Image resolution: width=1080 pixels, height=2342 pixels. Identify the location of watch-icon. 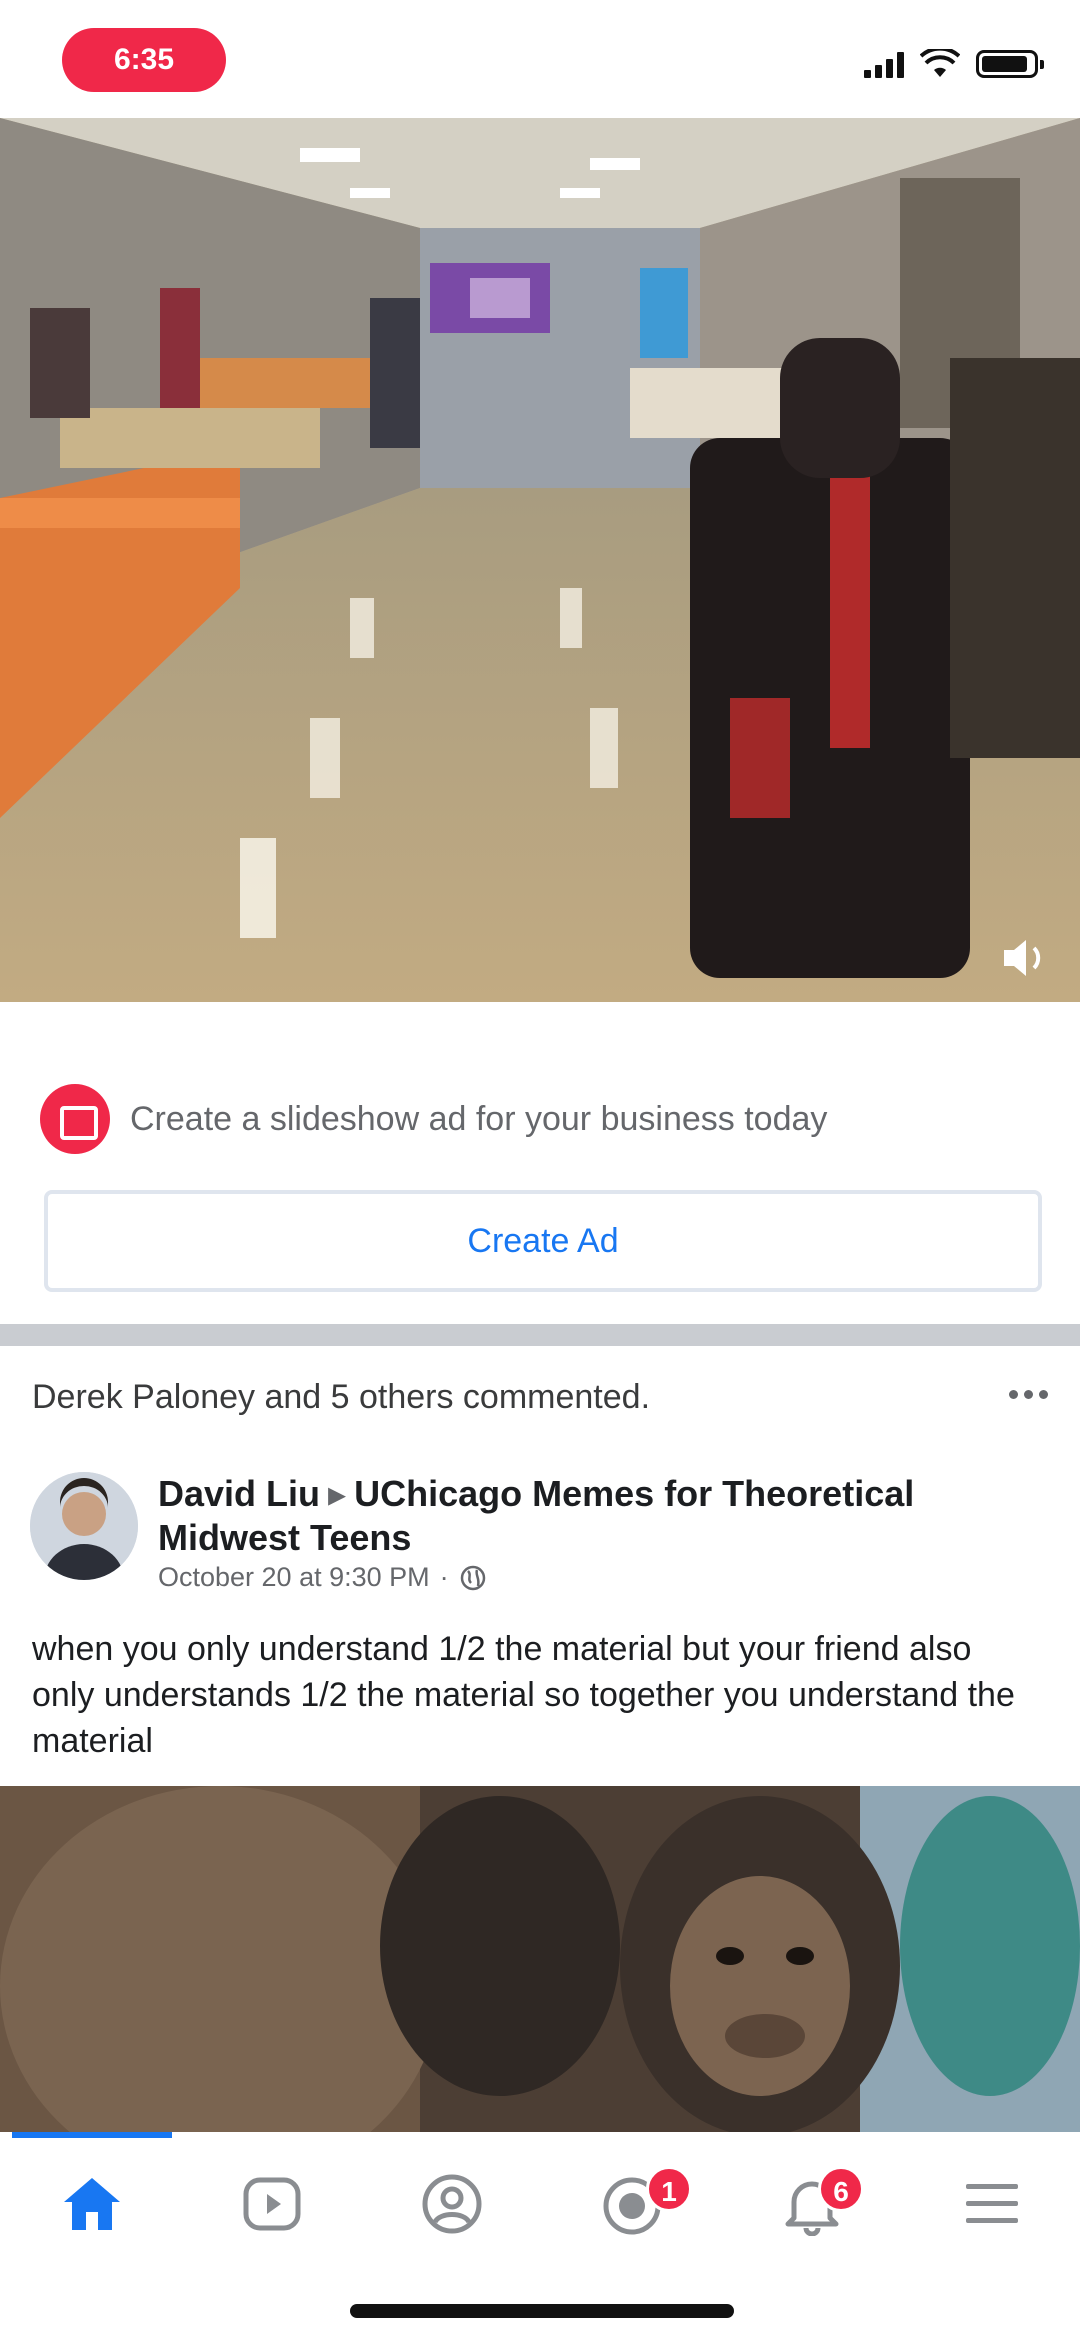
(272, 2204).